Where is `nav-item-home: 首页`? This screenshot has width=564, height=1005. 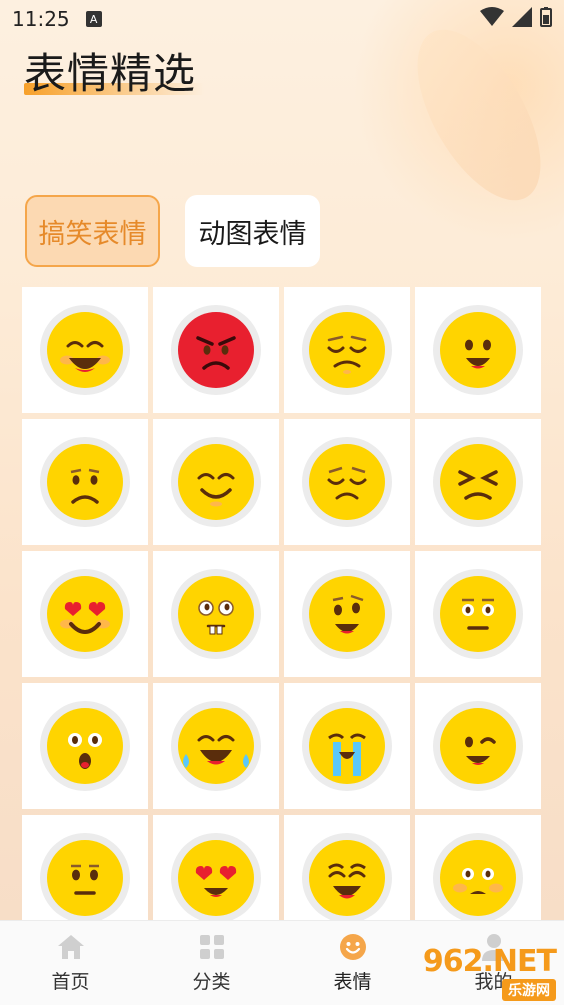
nav-item-home: 首页 is located at coordinates (70, 963).